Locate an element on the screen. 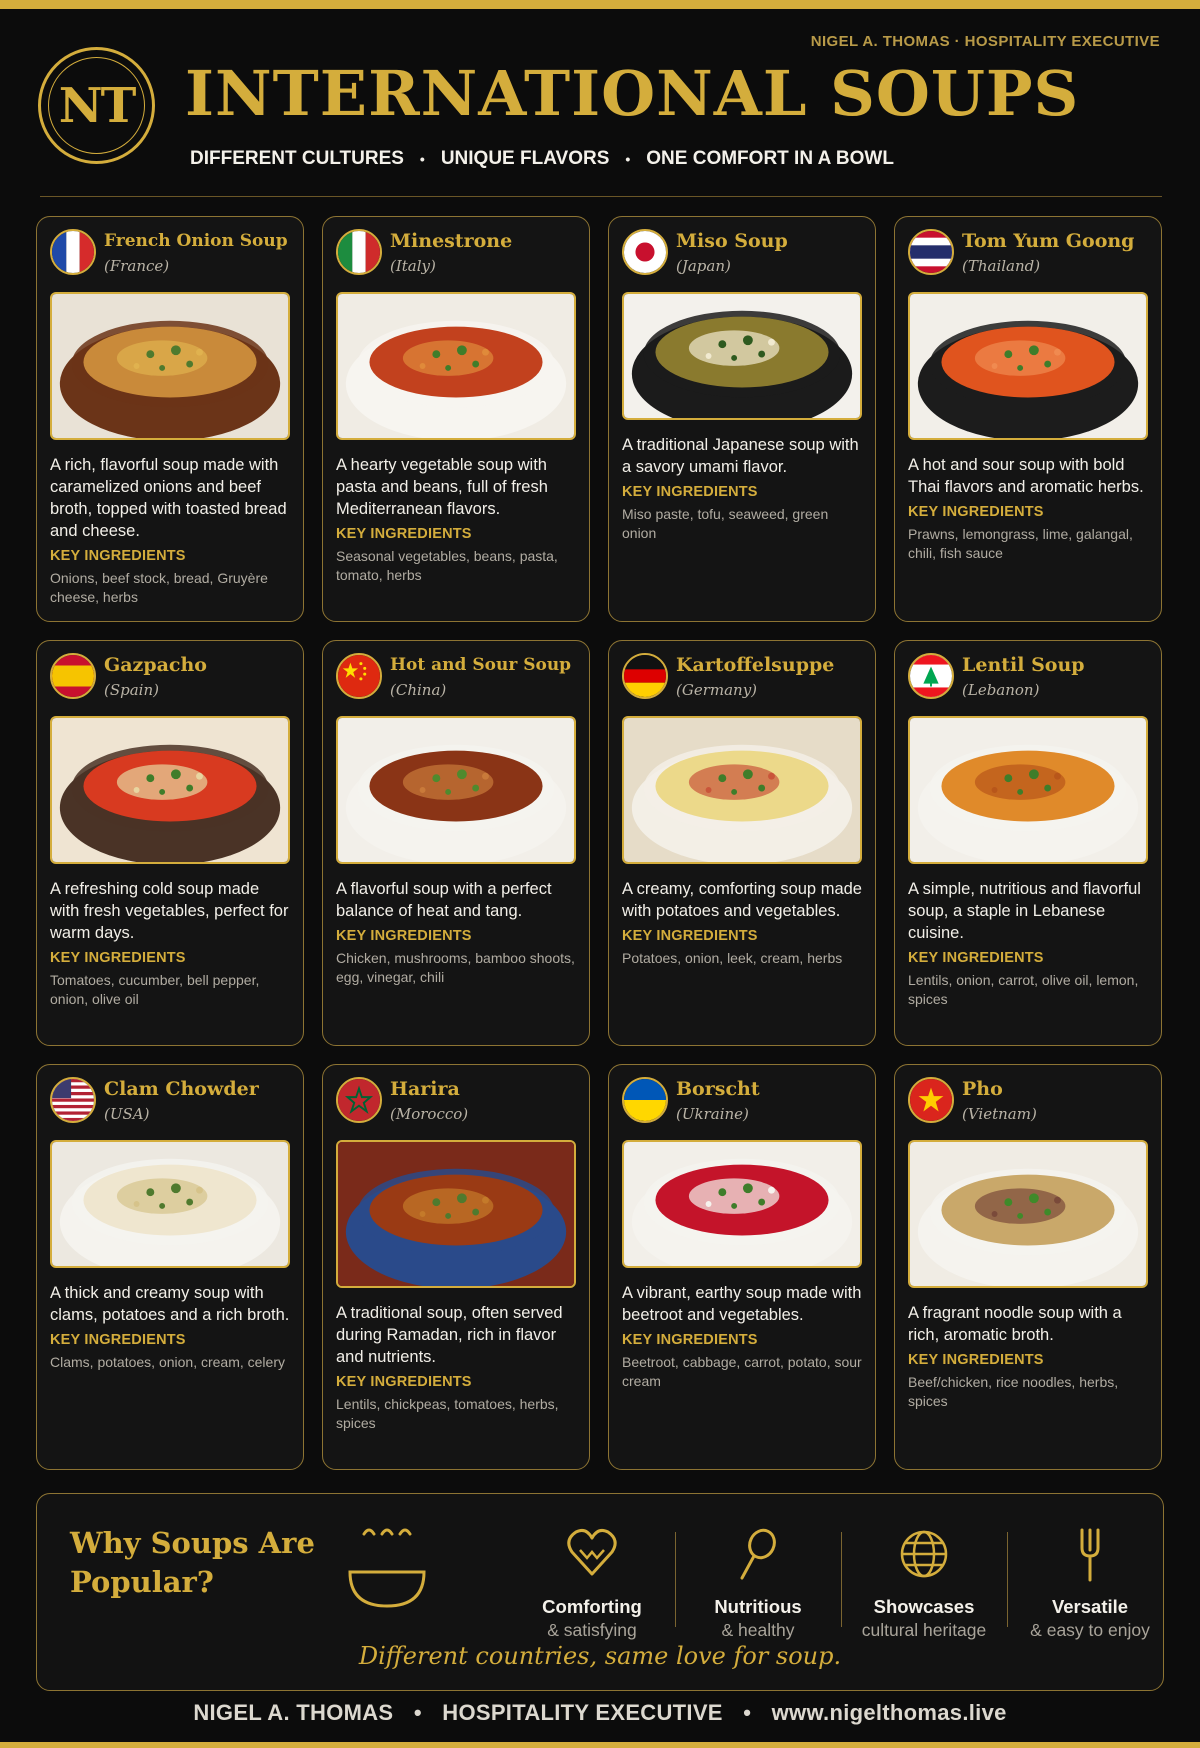  minestrone-photo is located at coordinates (456, 366).